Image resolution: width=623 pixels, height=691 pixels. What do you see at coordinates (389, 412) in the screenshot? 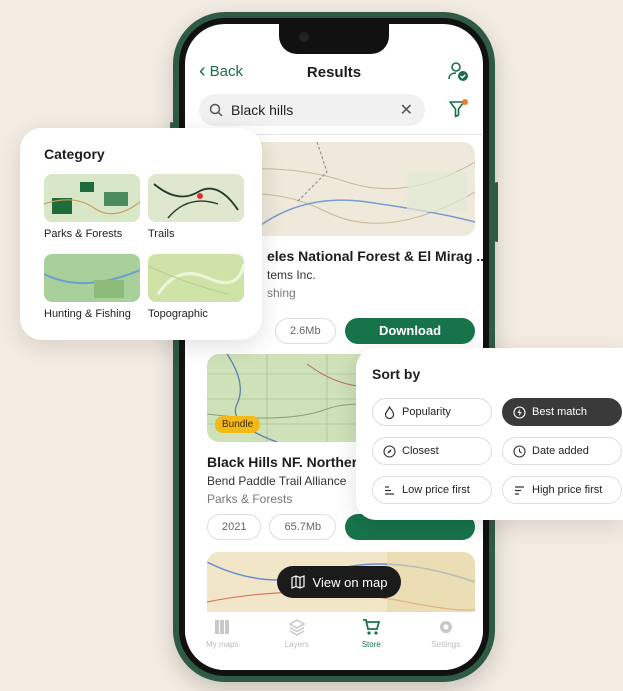
I see `flame-icon` at bounding box center [389, 412].